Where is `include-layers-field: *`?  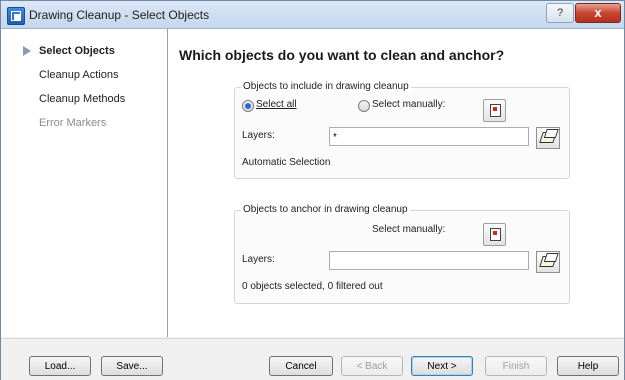
include-layers-field: * is located at coordinates (429, 136).